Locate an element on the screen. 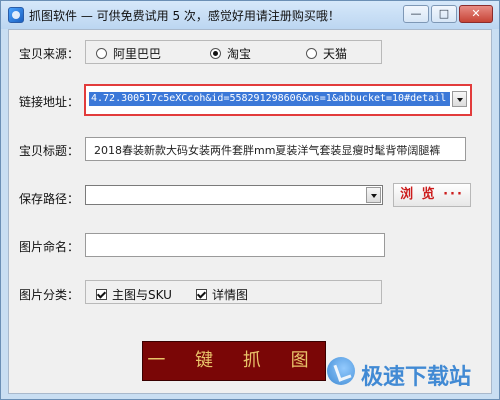 The width and height of the screenshot is (500, 400). title-bar: 抓图软件 — 可供免费试用 5 次，感觉好用请注册购买哦！ — □ ✕ is located at coordinates (250, 15).